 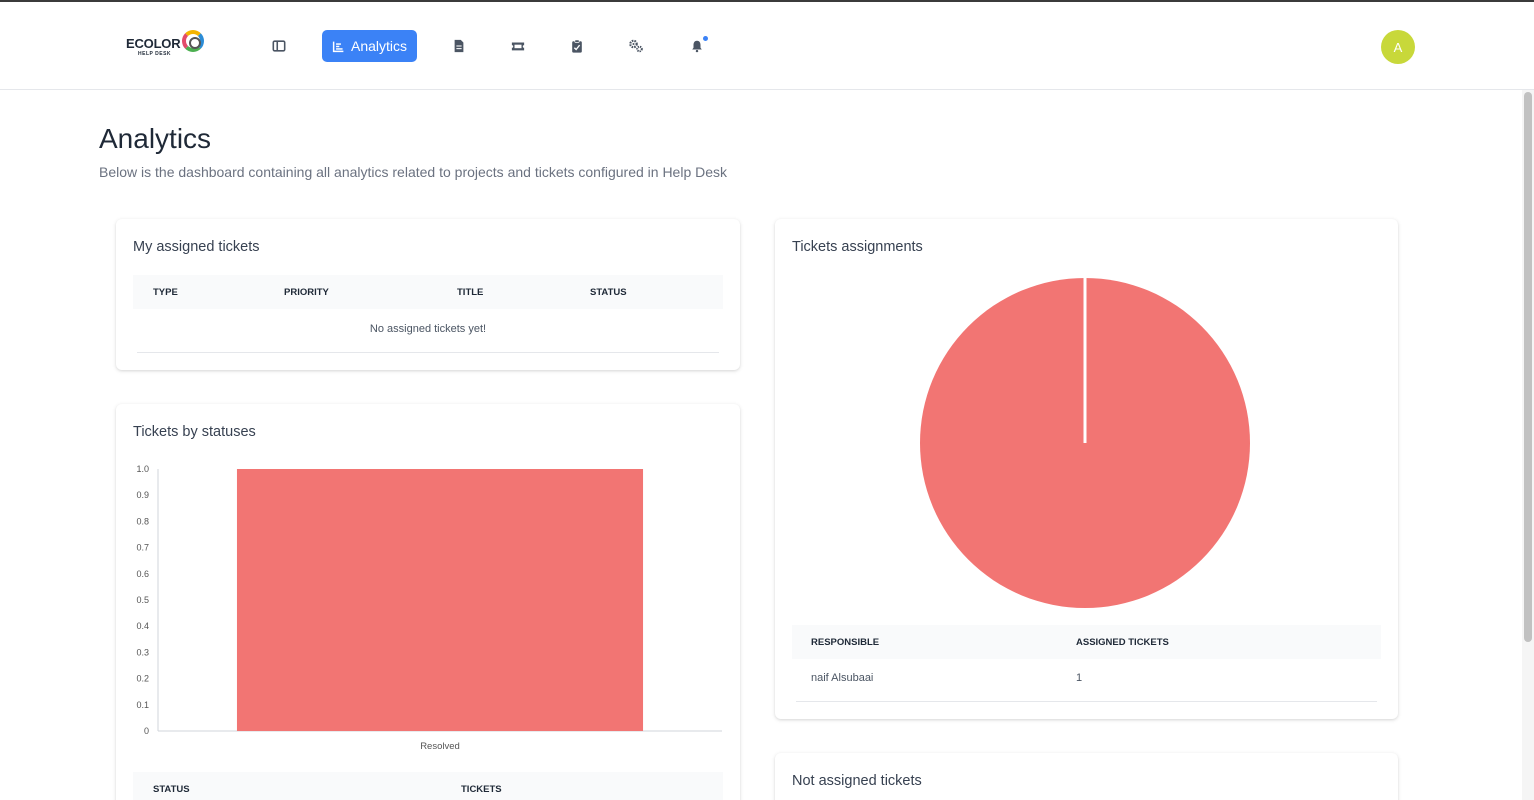 What do you see at coordinates (428, 786) in the screenshot?
I see `status-table-header: STATUS TICKETS` at bounding box center [428, 786].